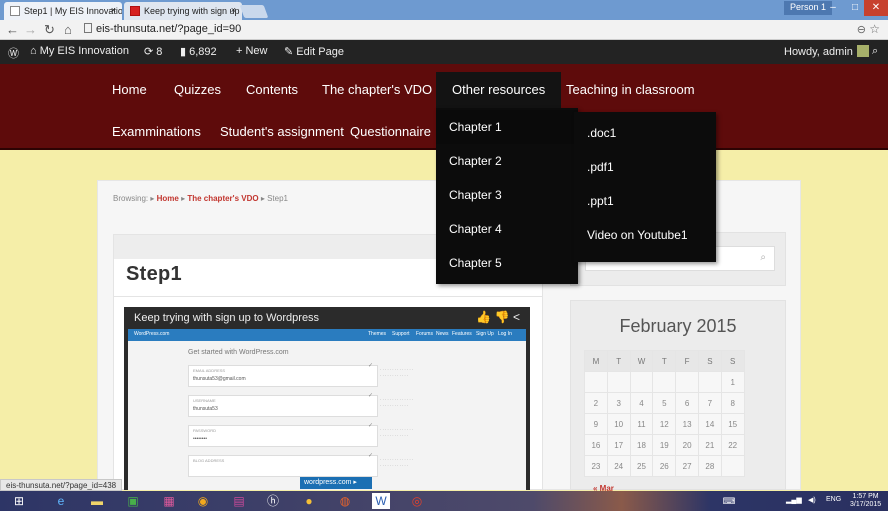 This screenshot has width=888, height=511. What do you see at coordinates (876, 8) in the screenshot?
I see `close-window-icon: ✕` at bounding box center [876, 8].